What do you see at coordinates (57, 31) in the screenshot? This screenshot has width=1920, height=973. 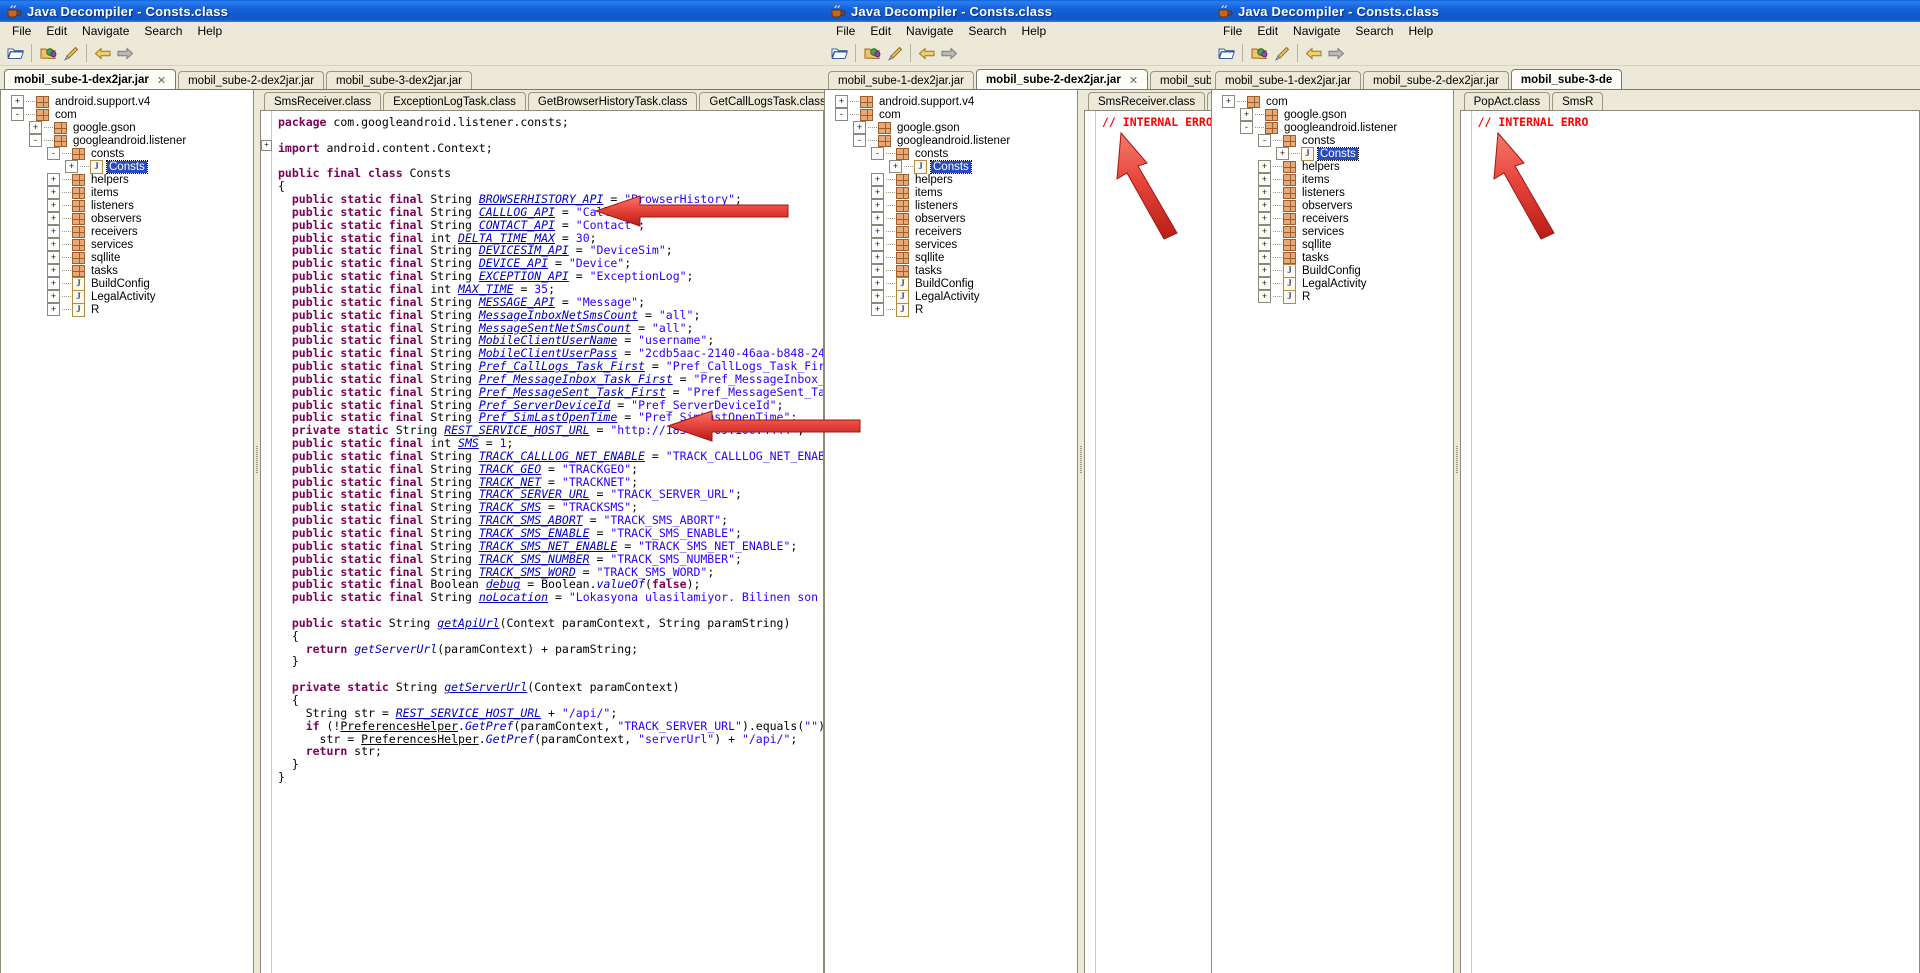 I see `menu-edit-1: Edit` at bounding box center [57, 31].